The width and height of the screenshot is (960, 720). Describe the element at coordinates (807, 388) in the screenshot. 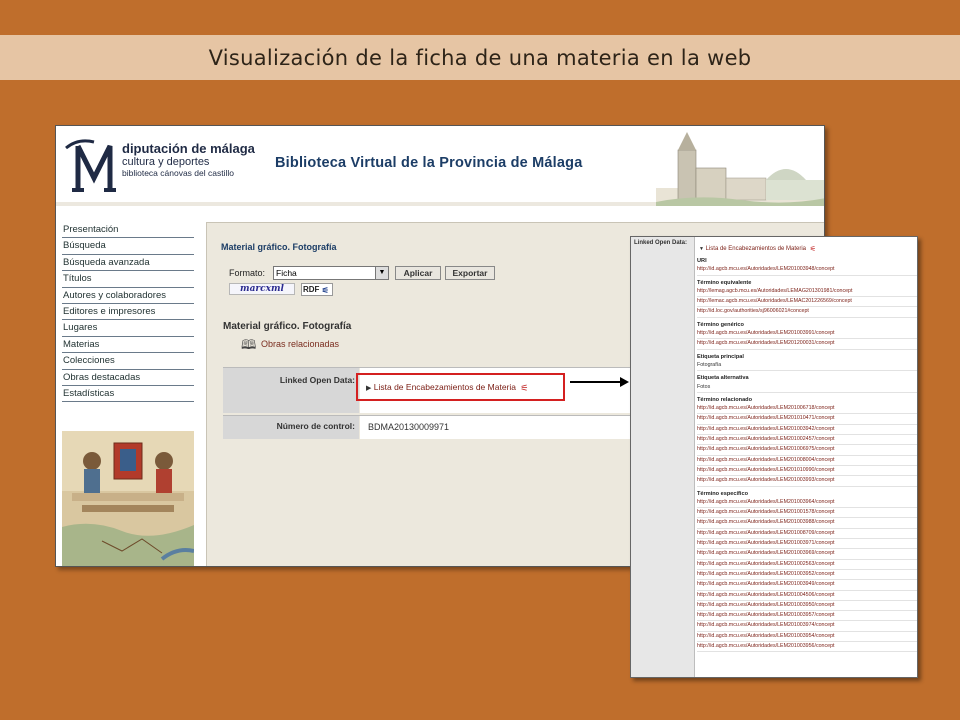

I see `alt-label-value: Fotos` at that location.